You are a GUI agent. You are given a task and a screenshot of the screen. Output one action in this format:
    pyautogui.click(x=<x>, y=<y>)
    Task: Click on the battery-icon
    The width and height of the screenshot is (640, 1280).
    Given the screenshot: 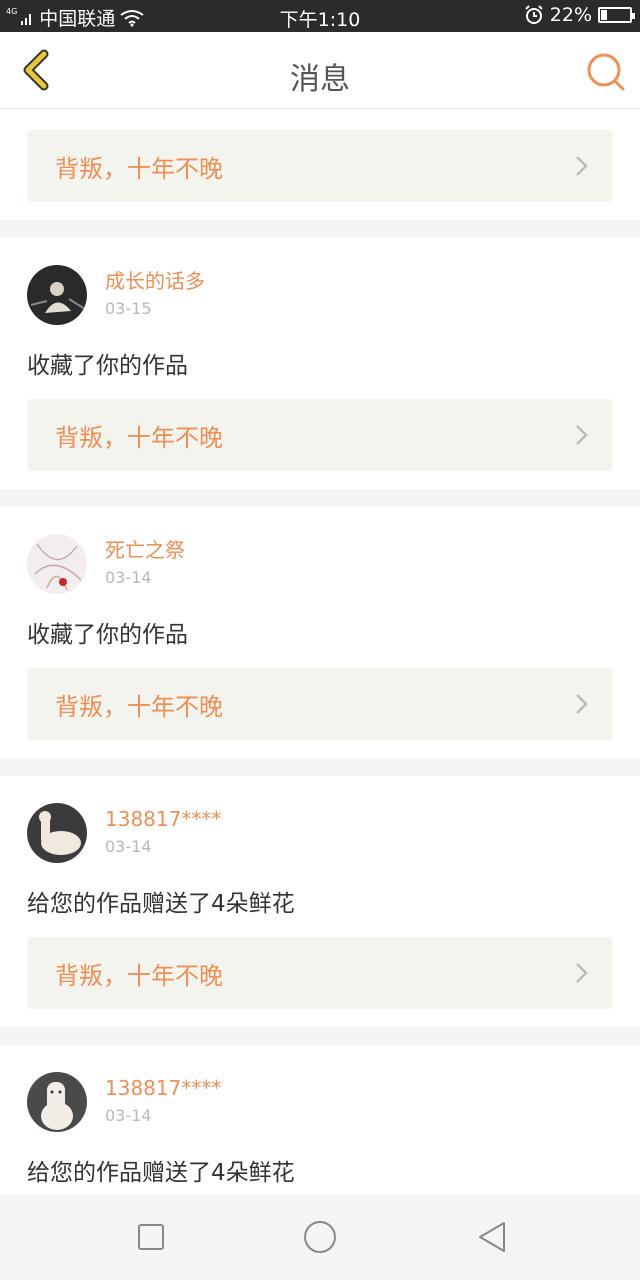 What is the action you would take?
    pyautogui.click(x=616, y=15)
    